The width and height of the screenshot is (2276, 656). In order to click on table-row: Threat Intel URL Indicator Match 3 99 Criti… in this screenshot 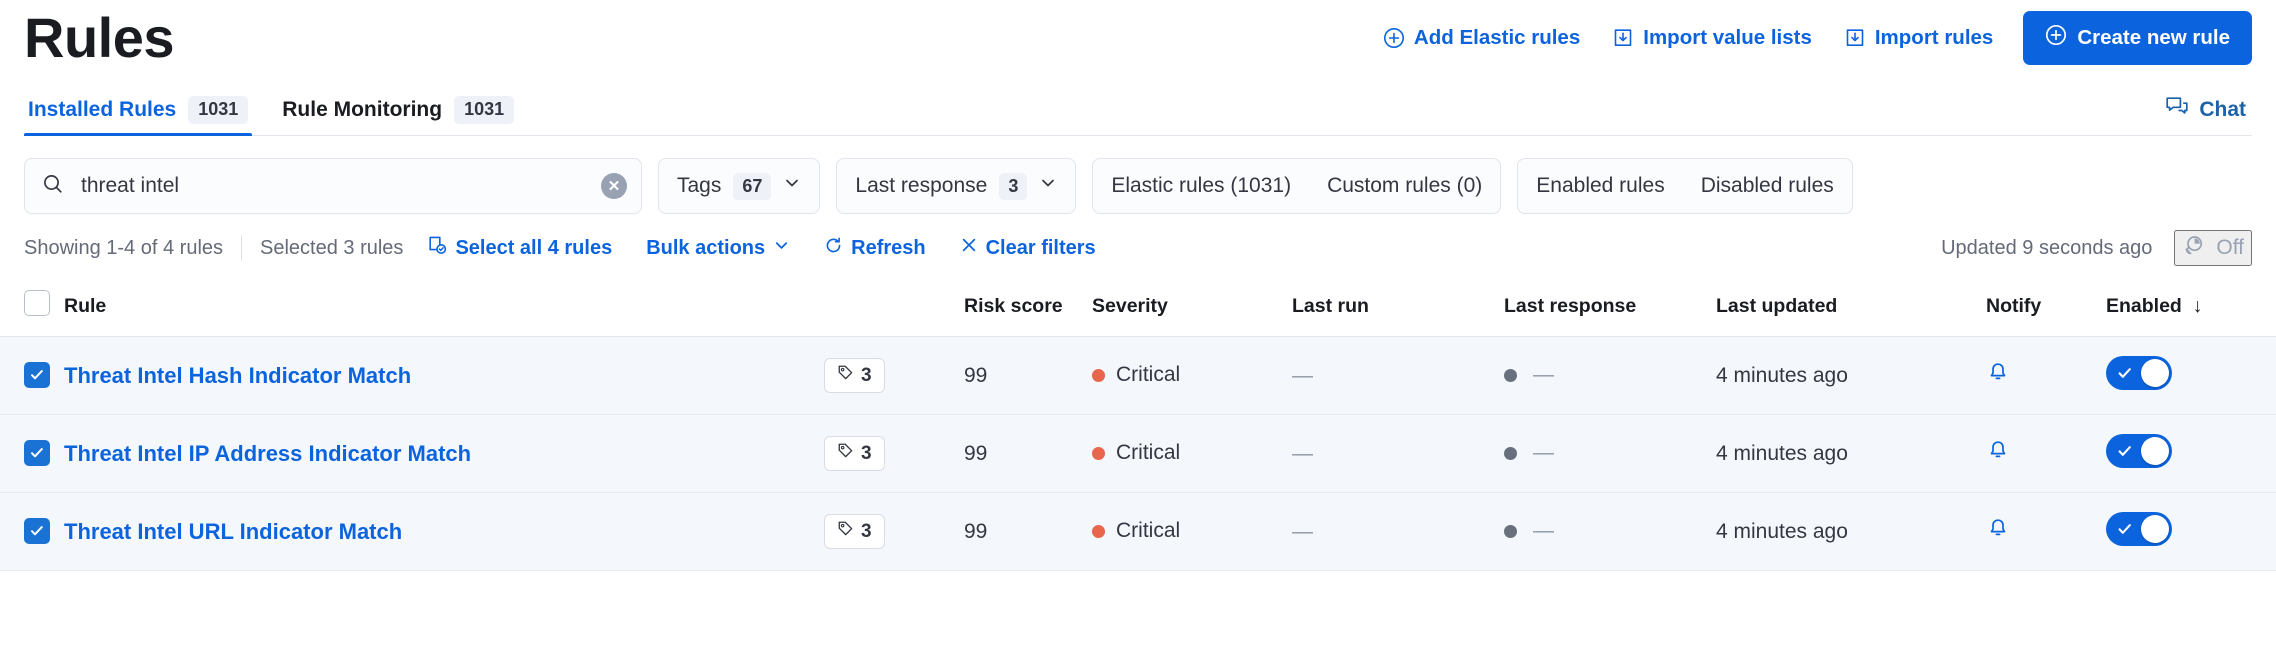, I will do `click(1138, 531)`.